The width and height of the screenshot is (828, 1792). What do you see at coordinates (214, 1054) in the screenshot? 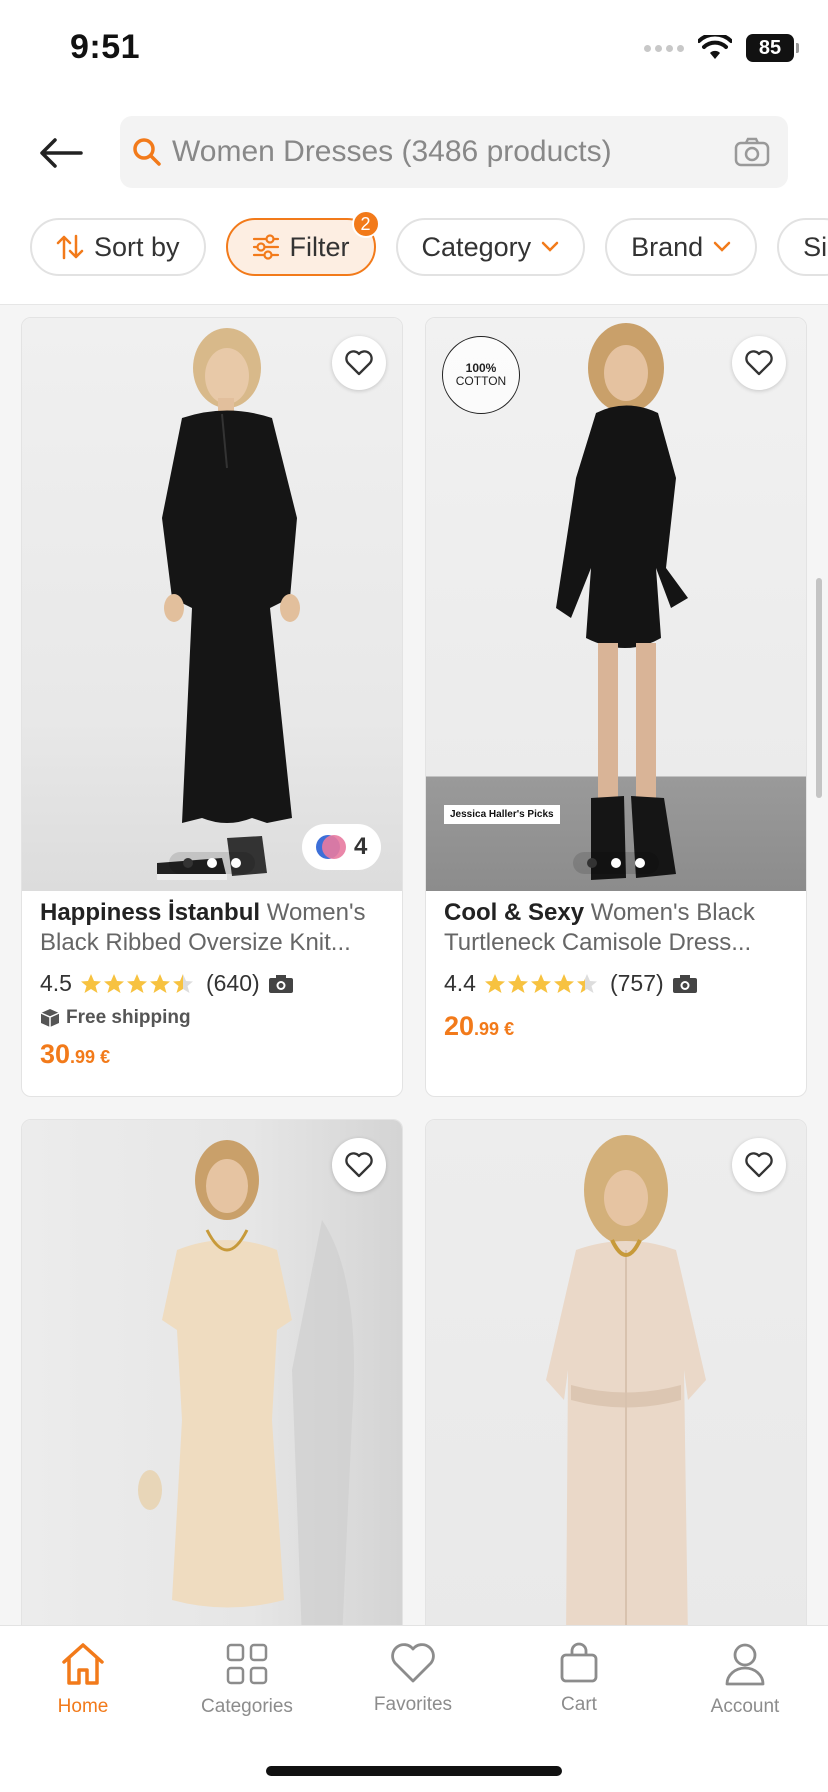
I see `product-price: 30.99 €` at bounding box center [214, 1054].